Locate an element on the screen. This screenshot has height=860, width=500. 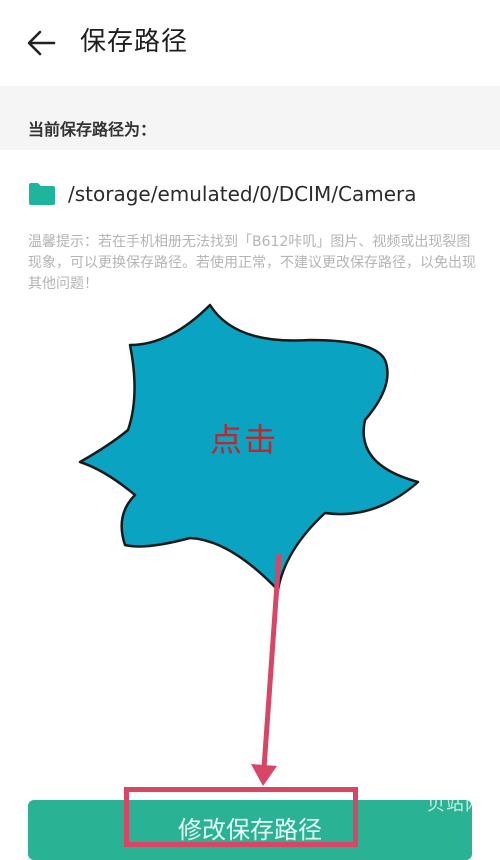
arrow-head is located at coordinates (264, 775).